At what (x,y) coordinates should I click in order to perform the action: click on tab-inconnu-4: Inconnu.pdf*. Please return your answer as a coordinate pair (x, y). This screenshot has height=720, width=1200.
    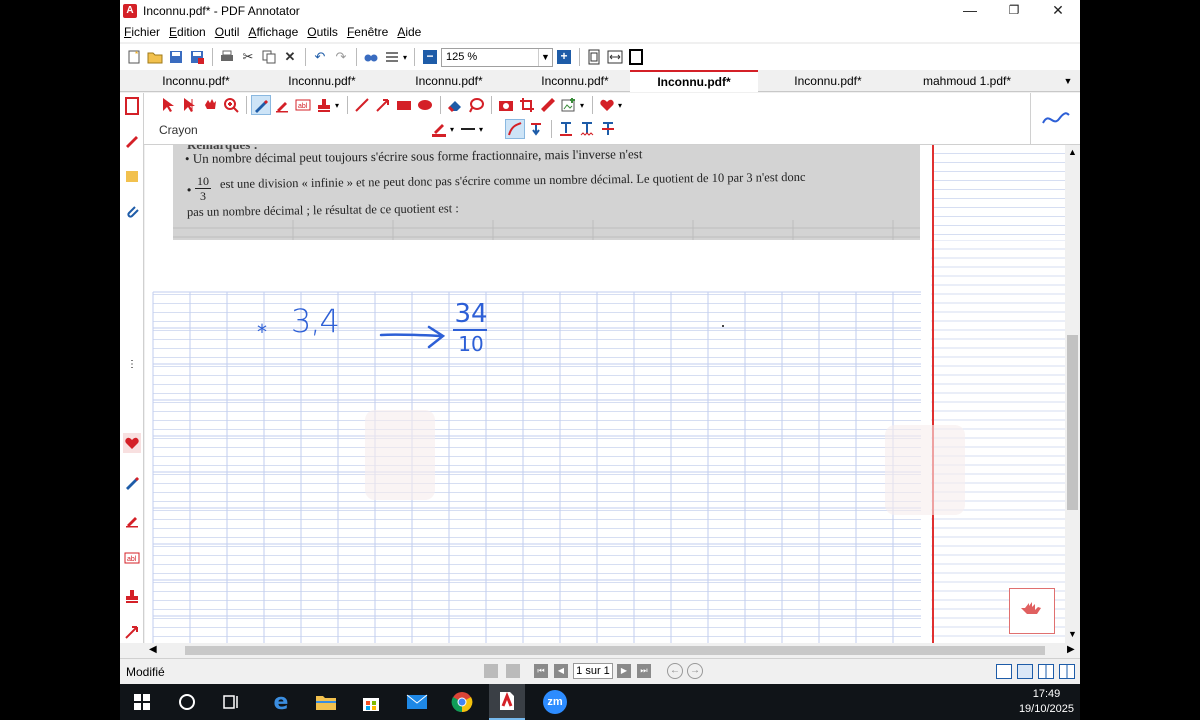
    Looking at the image, I should click on (575, 81).